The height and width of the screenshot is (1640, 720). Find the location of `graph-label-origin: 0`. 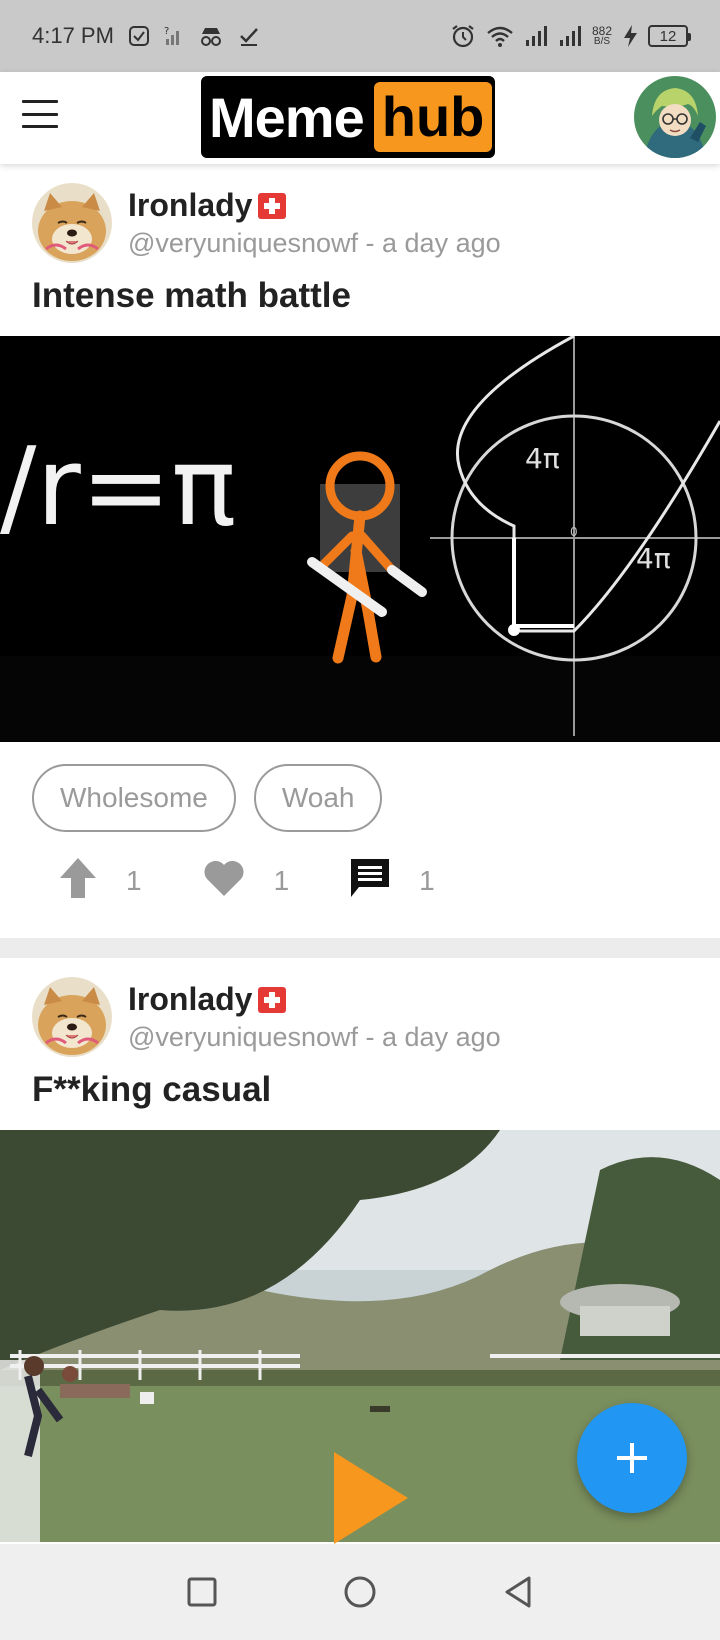

graph-label-origin: 0 is located at coordinates (574, 532).